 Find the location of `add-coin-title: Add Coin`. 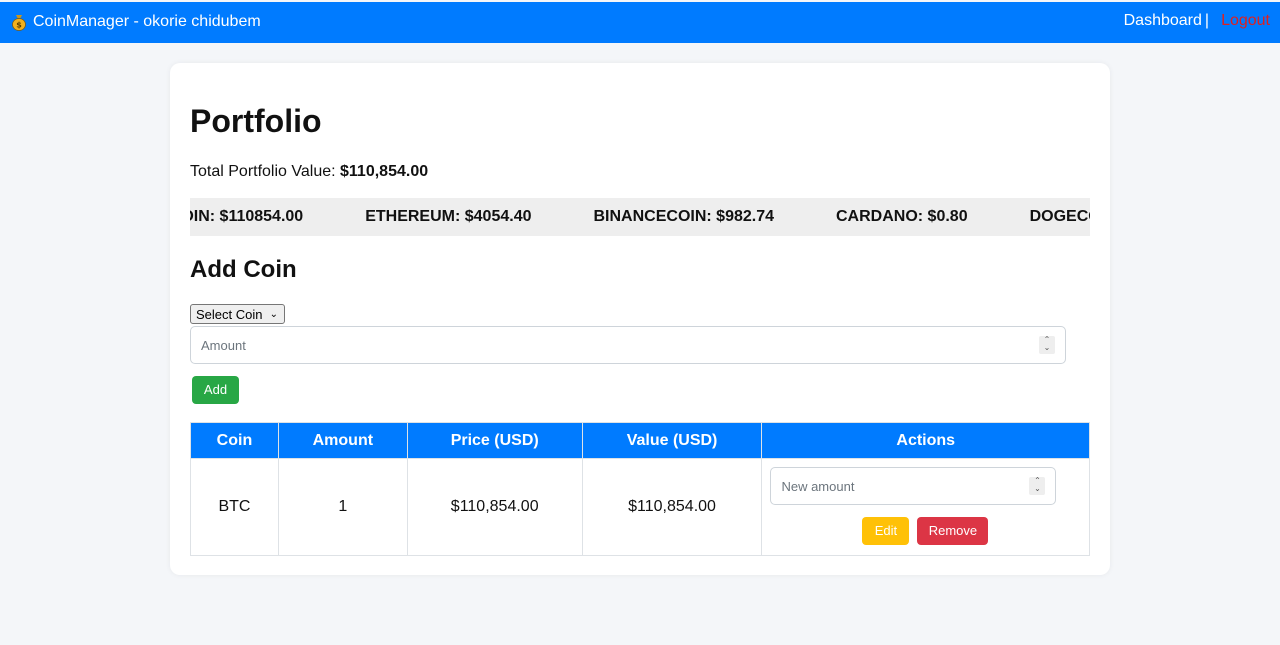

add-coin-title: Add Coin is located at coordinates (243, 269).